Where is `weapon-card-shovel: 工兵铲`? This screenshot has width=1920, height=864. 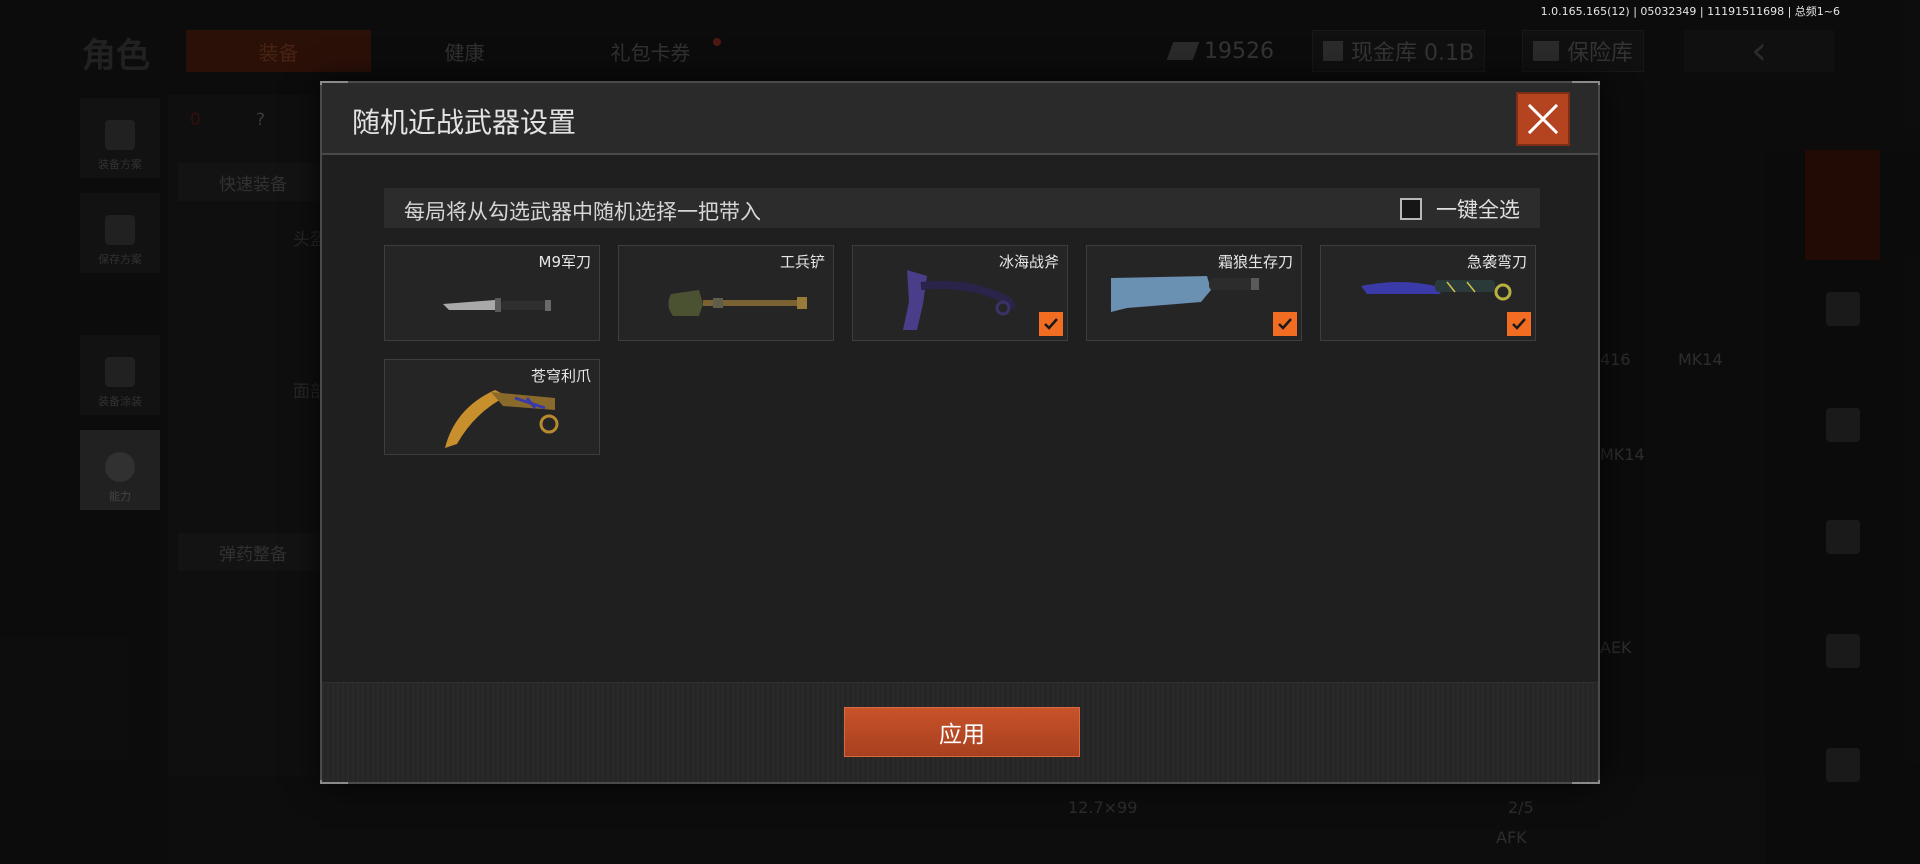
weapon-card-shovel: 工兵铲 is located at coordinates (726, 293).